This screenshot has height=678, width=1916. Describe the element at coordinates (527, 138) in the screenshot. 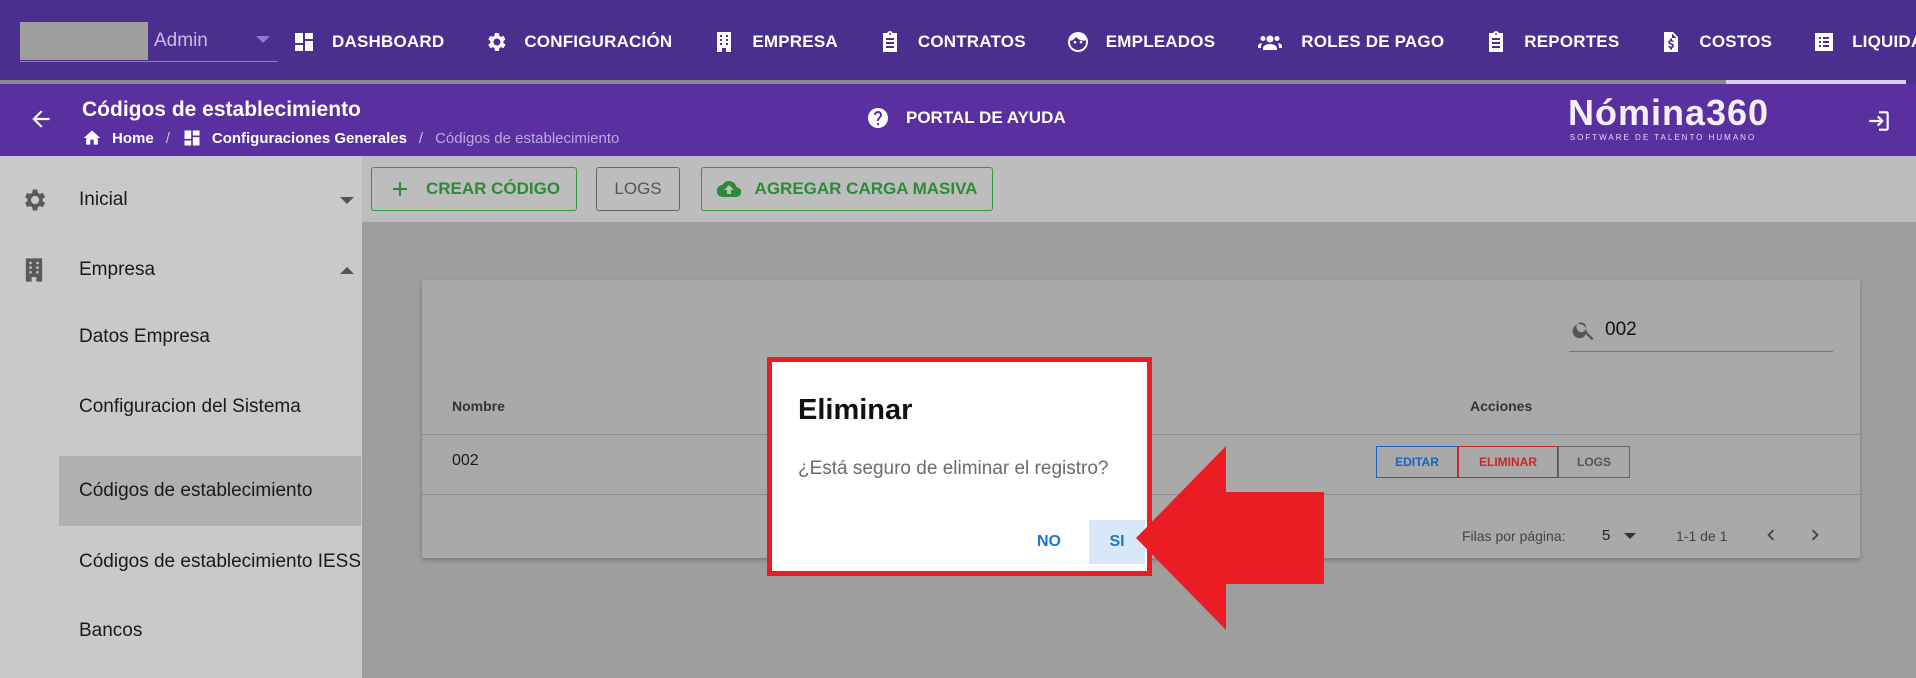

I see `breadcrumb-current: Códigos de establecimiento` at that location.